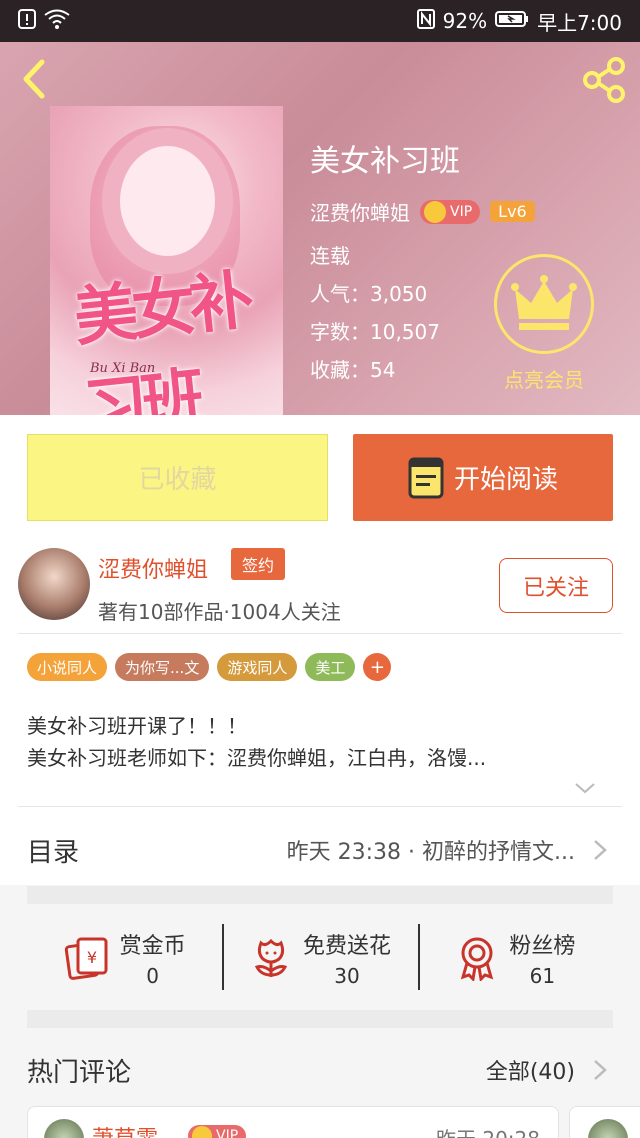  I want to click on commenter-vip-badge: VIP, so click(217, 1131).